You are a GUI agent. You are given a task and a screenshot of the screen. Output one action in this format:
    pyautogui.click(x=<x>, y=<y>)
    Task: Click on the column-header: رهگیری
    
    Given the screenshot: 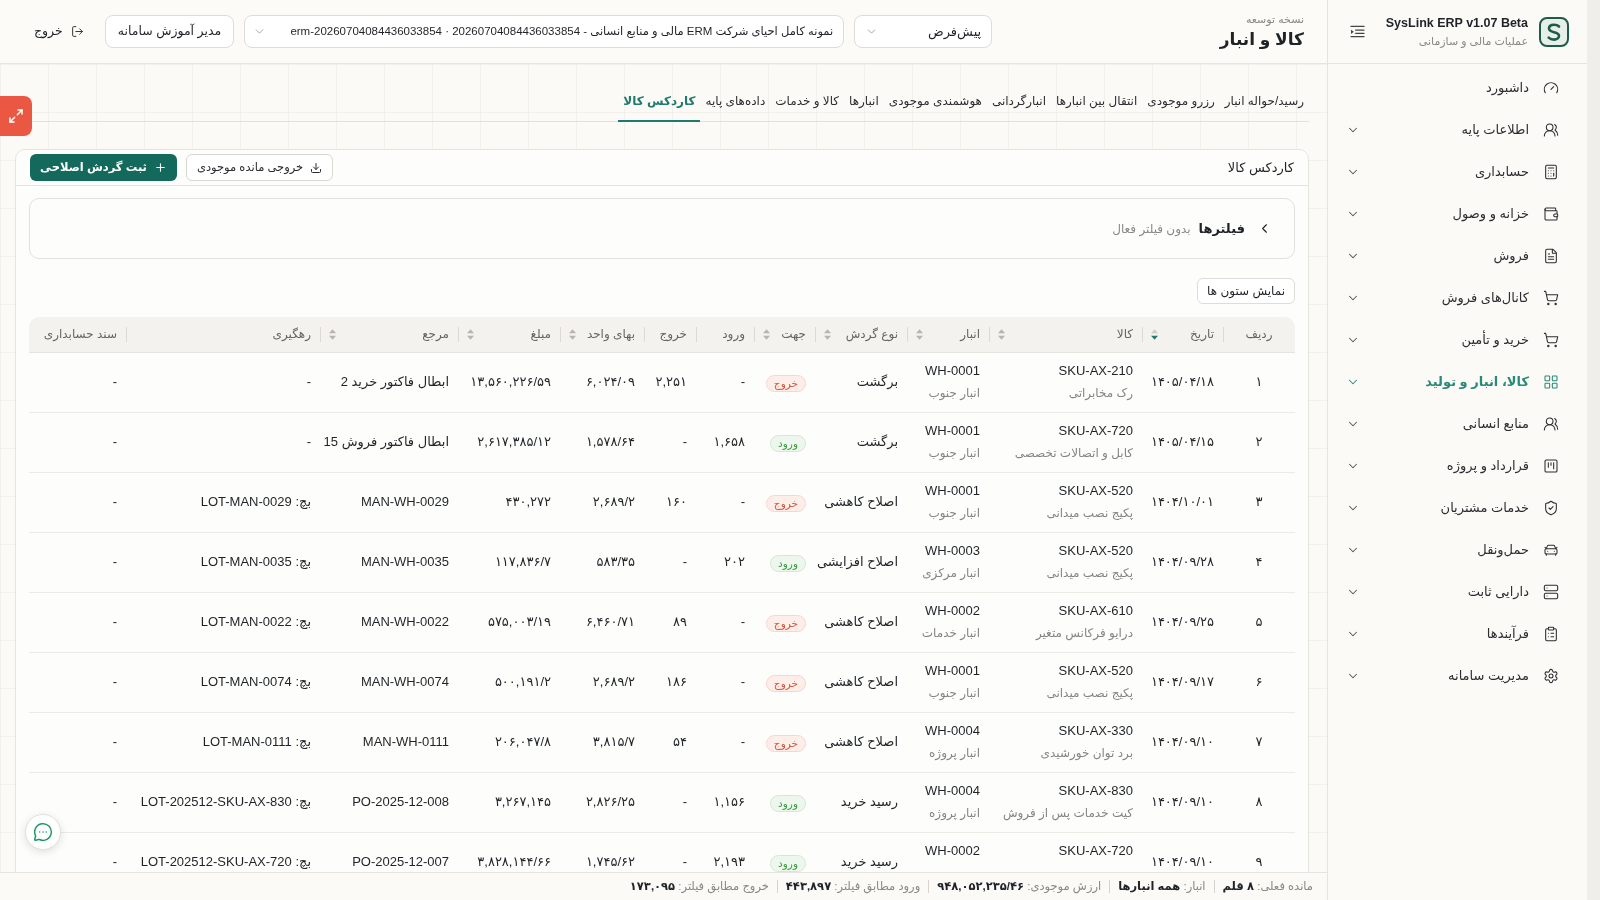 What is the action you would take?
    pyautogui.click(x=291, y=335)
    